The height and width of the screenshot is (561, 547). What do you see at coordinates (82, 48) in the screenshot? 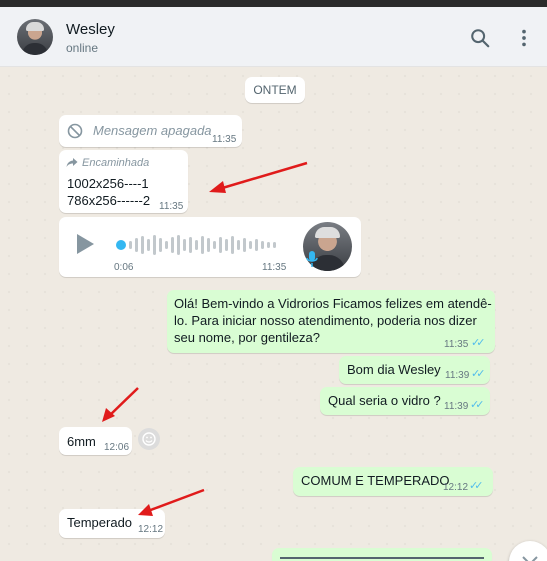
I see `contact-status: online` at bounding box center [82, 48].